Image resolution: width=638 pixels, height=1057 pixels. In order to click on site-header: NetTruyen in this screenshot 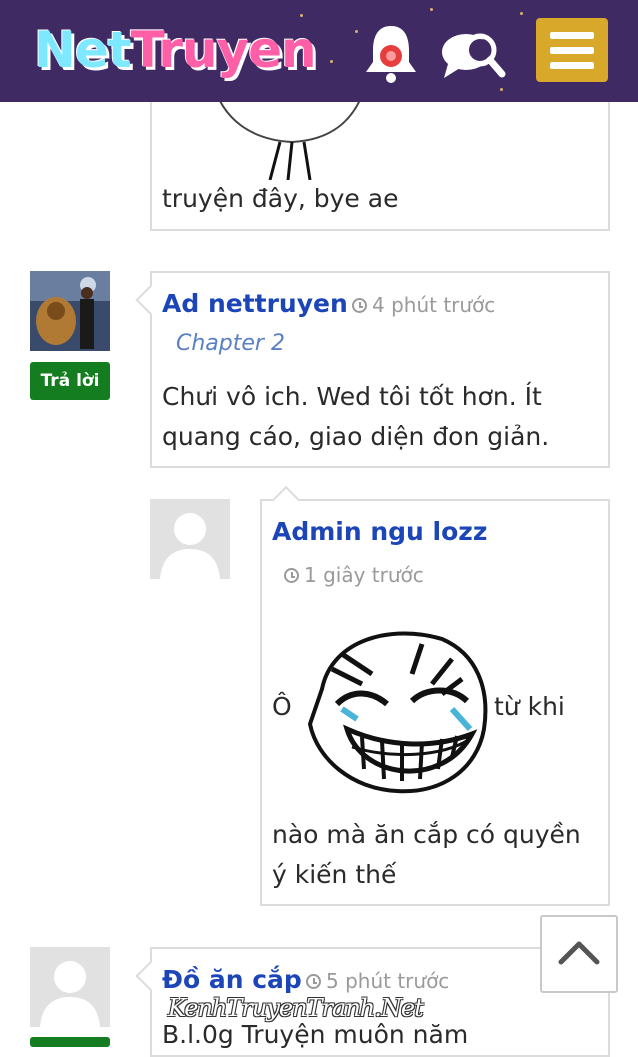, I will do `click(319, 51)`.